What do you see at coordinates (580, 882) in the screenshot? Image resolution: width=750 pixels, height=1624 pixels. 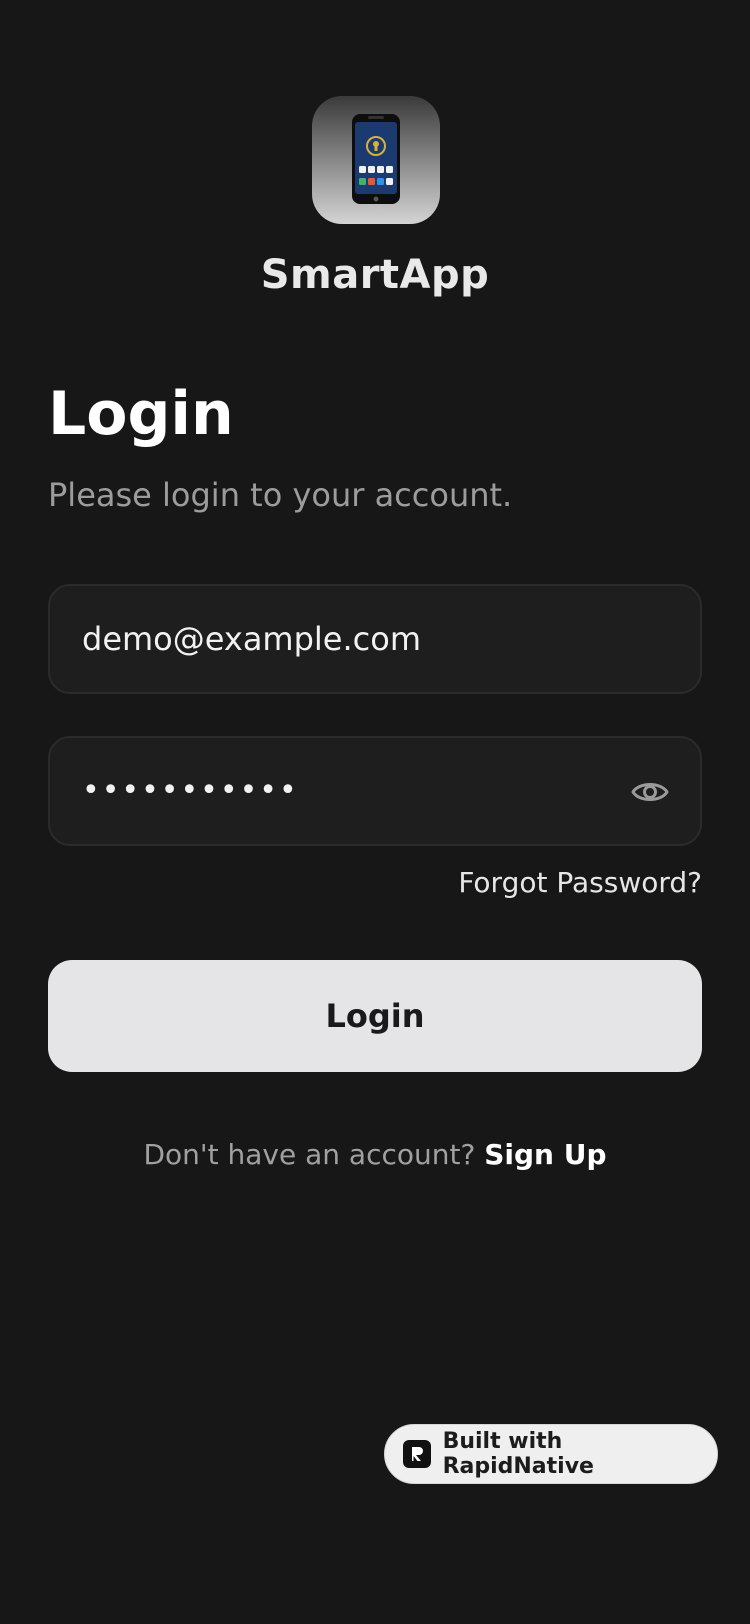 I see `forgot-password-link: Forgot Password?` at bounding box center [580, 882].